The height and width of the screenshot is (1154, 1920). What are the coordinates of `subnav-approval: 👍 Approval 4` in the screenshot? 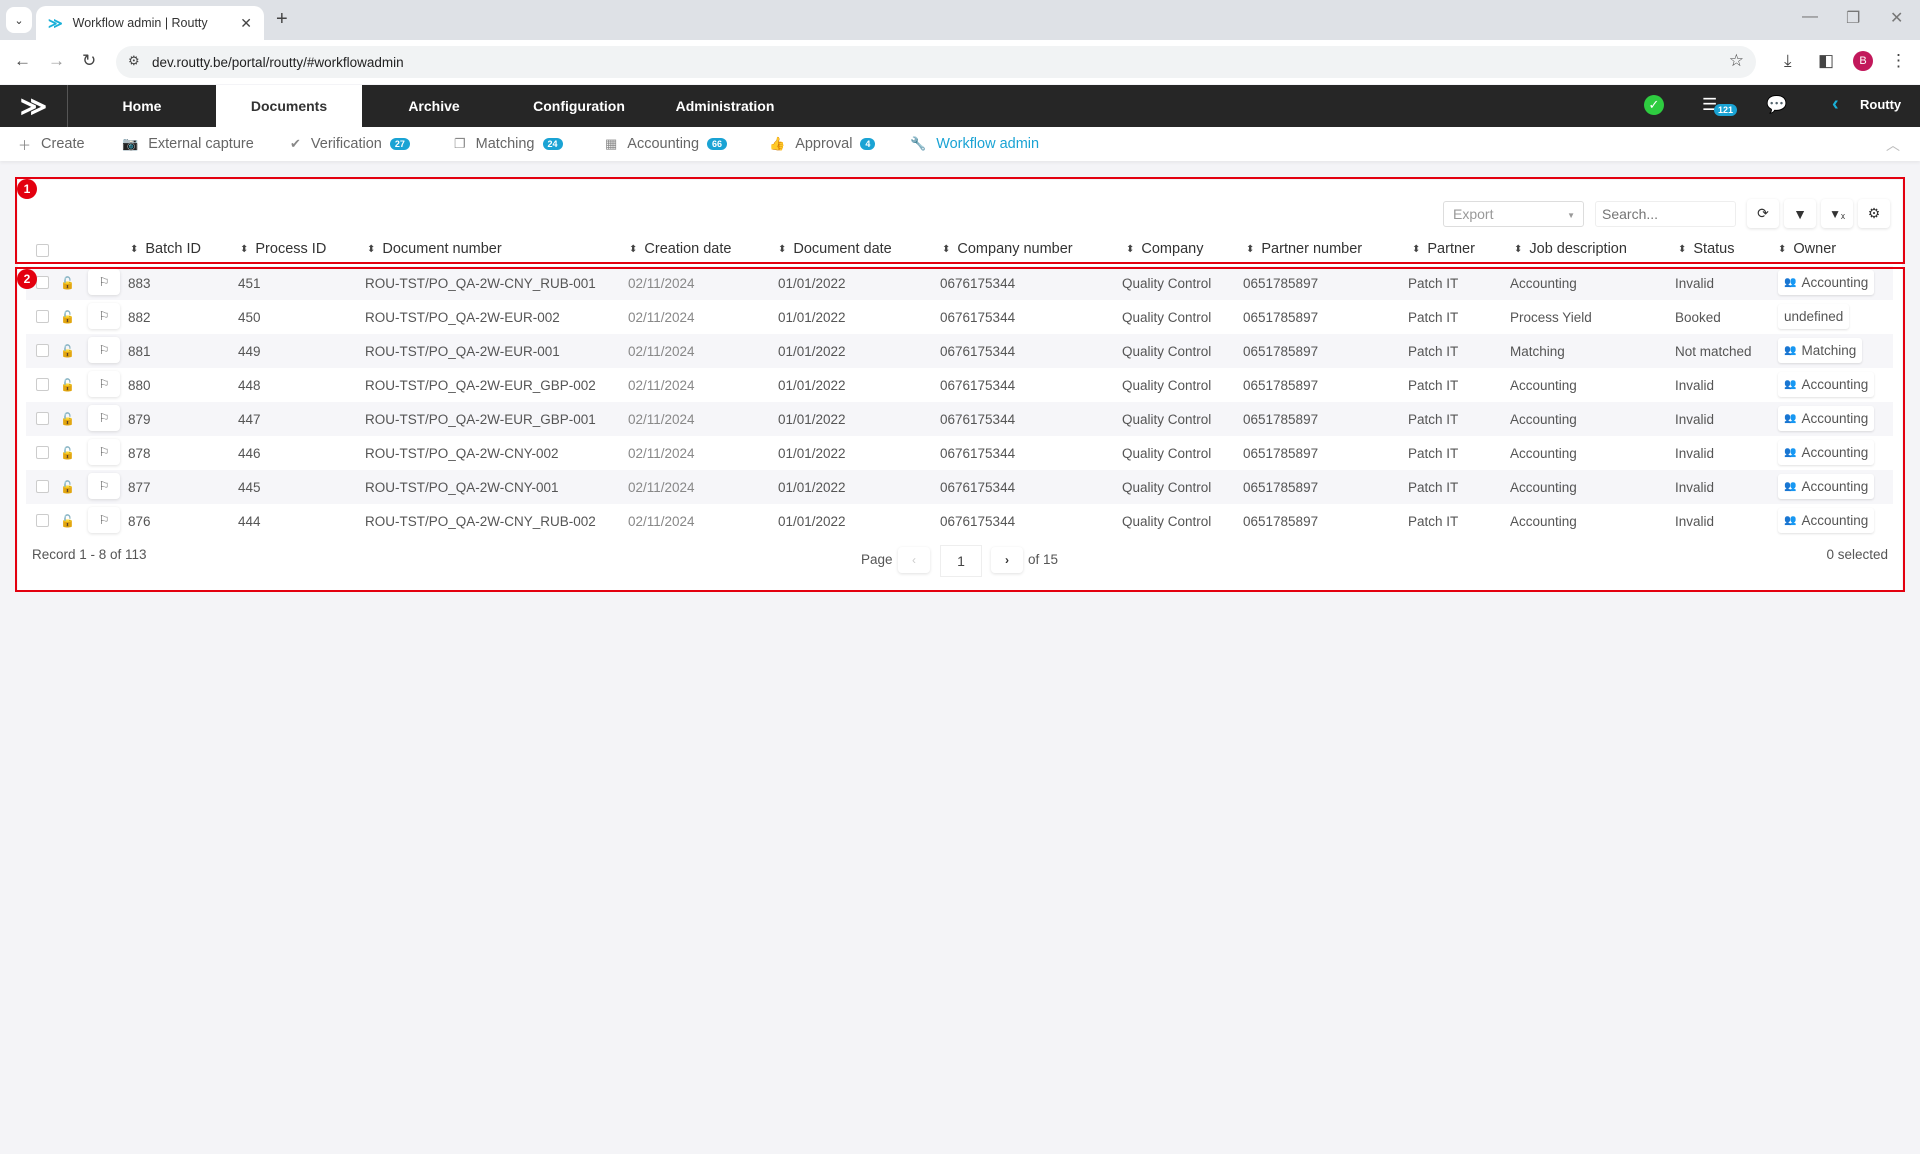 It's located at (822, 144).